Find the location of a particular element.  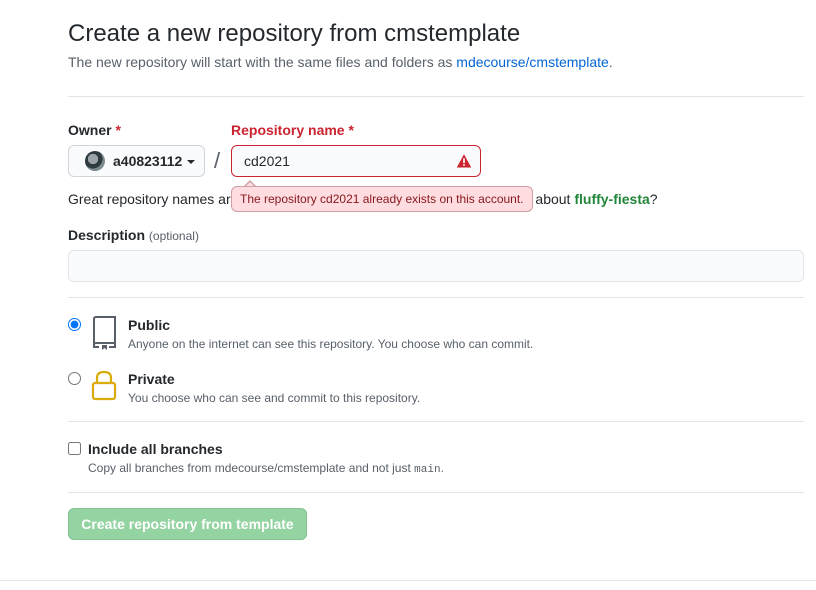

header-divider is located at coordinates (436, 96).